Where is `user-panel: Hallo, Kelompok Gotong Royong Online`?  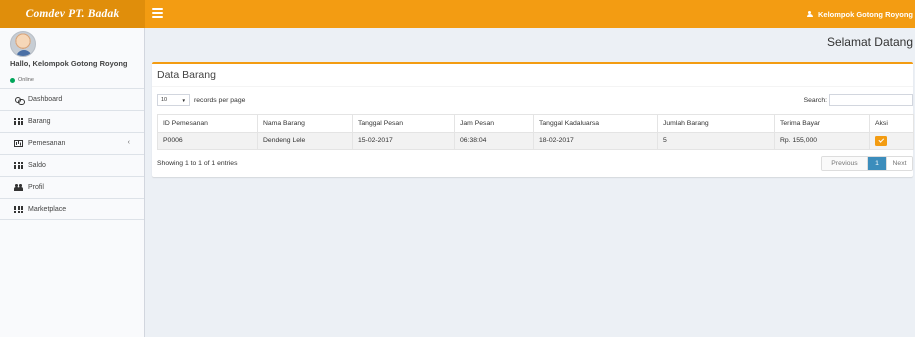 user-panel: Hallo, Kelompok Gotong Royong Online is located at coordinates (72, 58).